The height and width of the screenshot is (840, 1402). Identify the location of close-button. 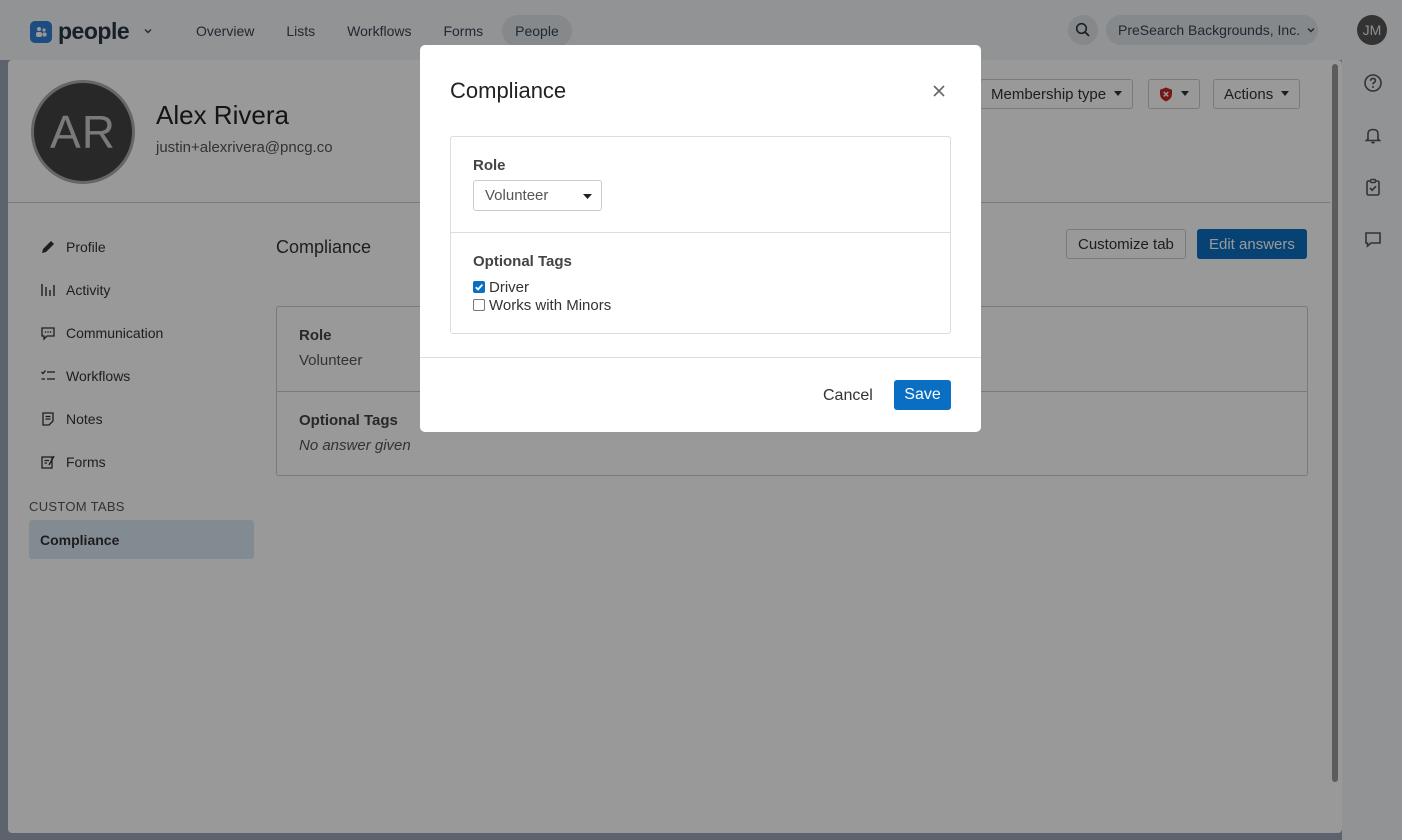
(939, 91).